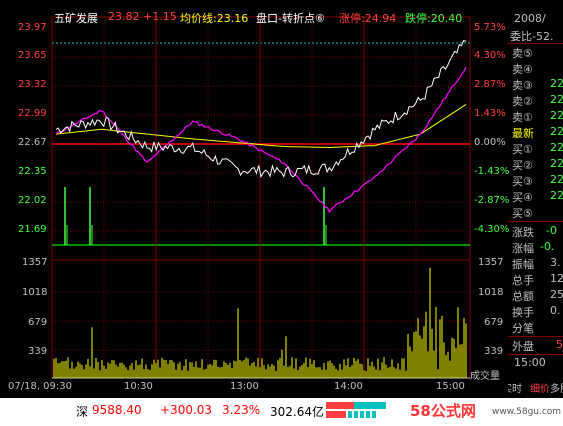 This screenshot has height=426, width=563. What do you see at coordinates (492, 229) in the screenshot?
I see `pct-tick: -4.30%` at bounding box center [492, 229].